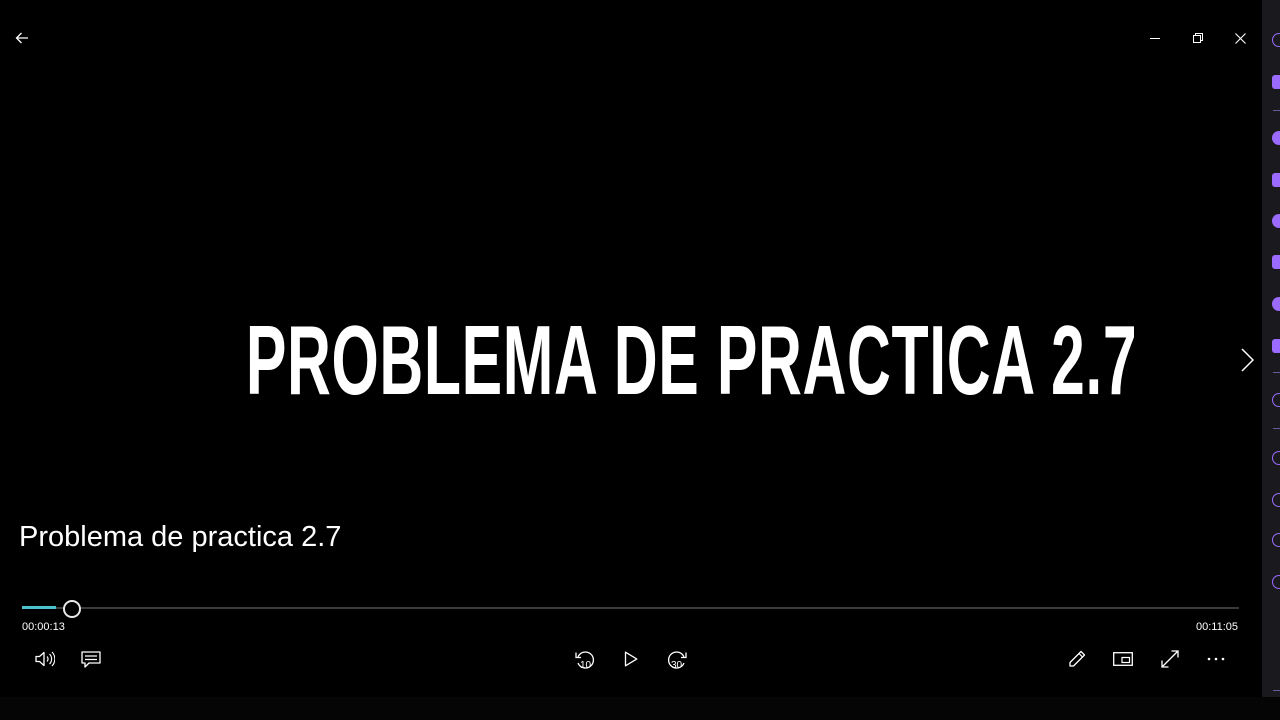  Describe the element at coordinates (586, 665) in the screenshot. I see `svg-text: 10` at that location.